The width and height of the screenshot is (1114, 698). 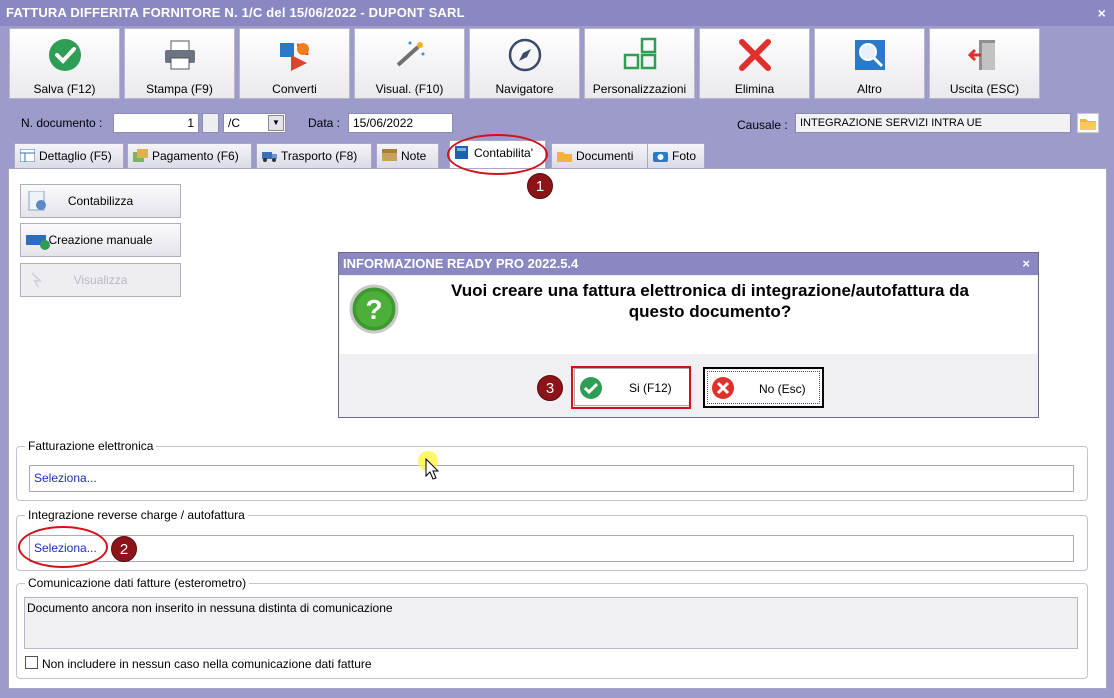 I want to click on red-x-circle-icon, so click(x=723, y=388).